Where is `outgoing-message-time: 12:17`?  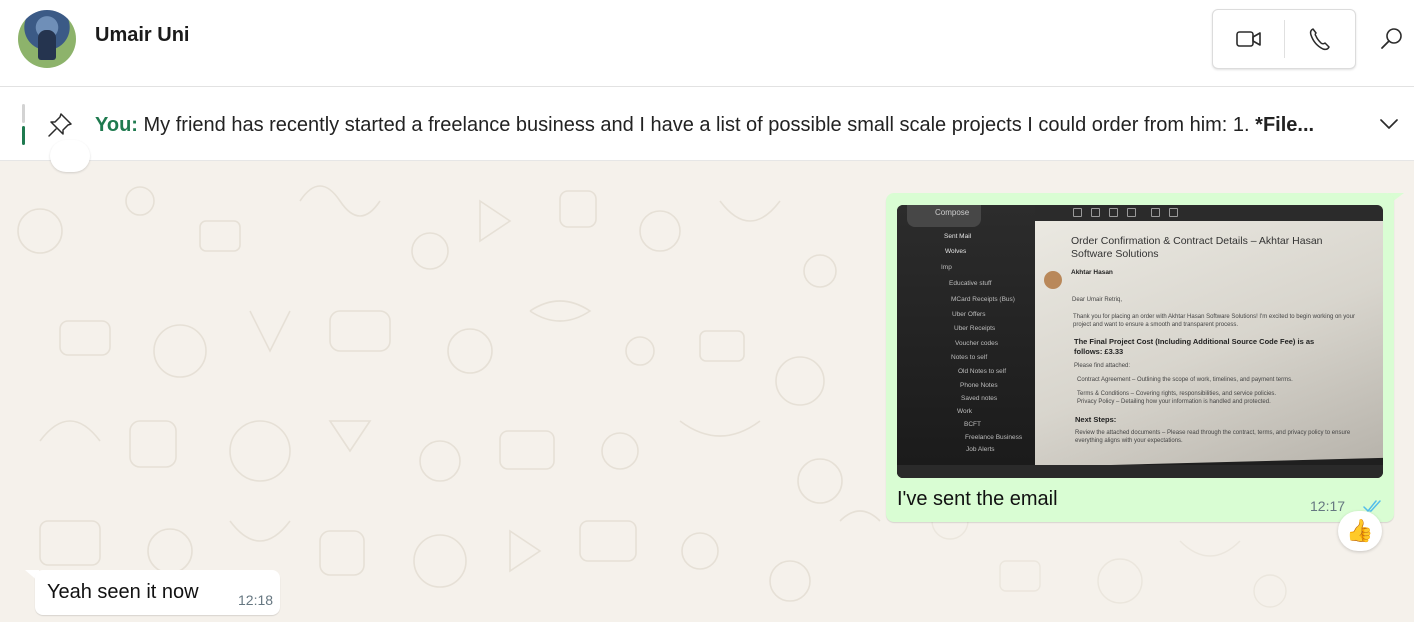
outgoing-message-time: 12:17 is located at coordinates (1328, 506).